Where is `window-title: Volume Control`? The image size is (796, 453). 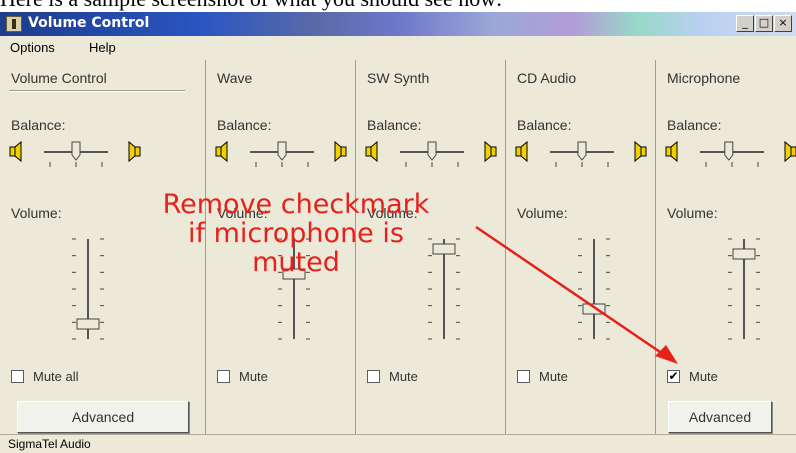
window-title: Volume Control is located at coordinates (89, 23).